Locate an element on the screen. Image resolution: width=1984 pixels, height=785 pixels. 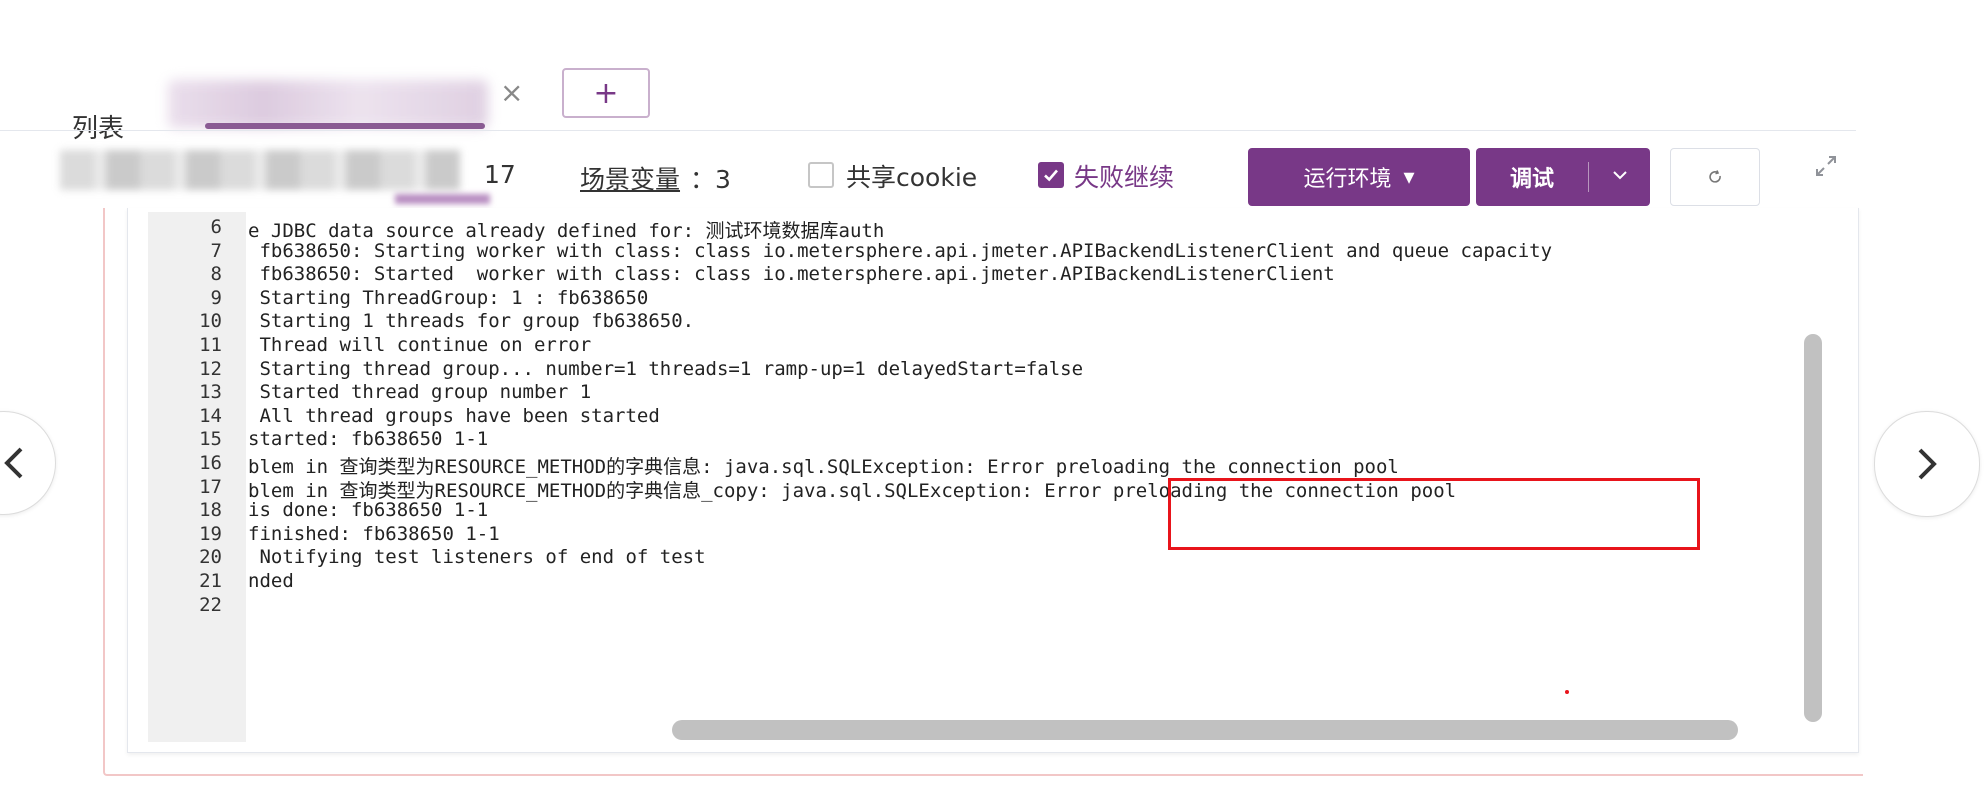
line-number: 11 is located at coordinates (210, 345).